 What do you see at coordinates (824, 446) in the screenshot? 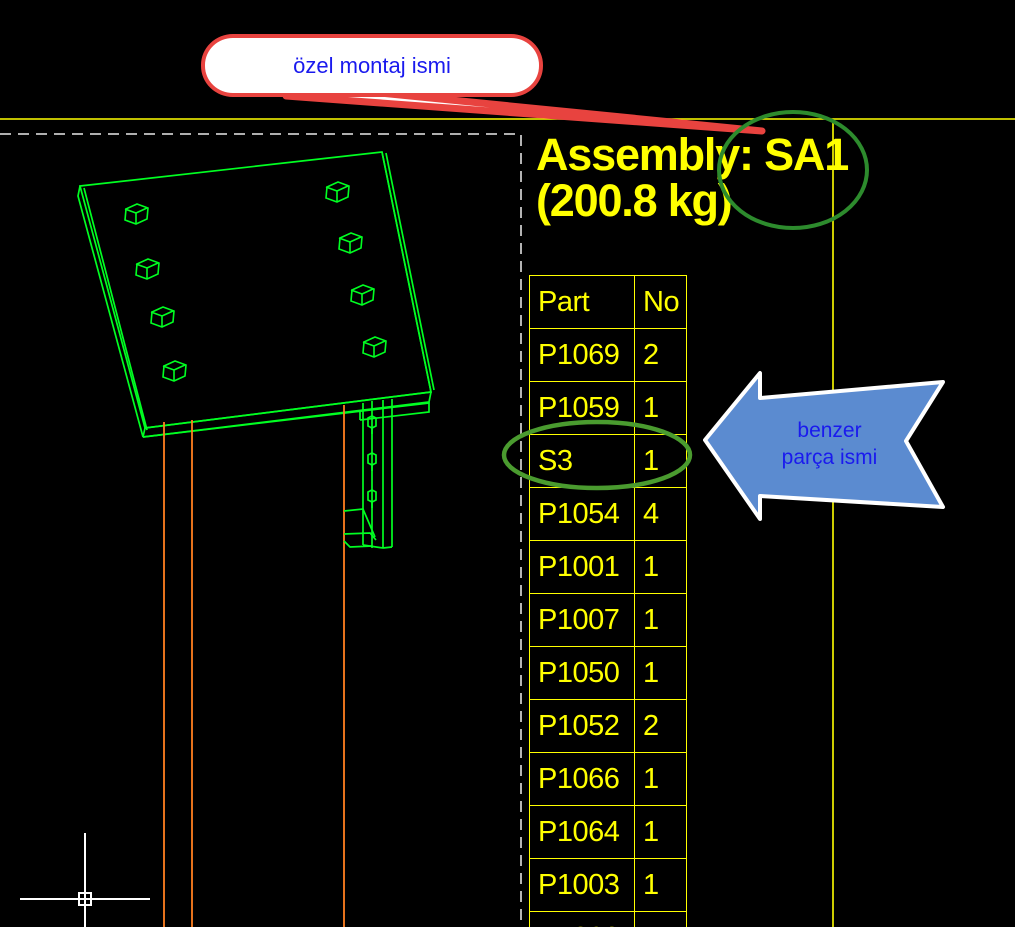
I see `blue-arrow-shape` at bounding box center [824, 446].